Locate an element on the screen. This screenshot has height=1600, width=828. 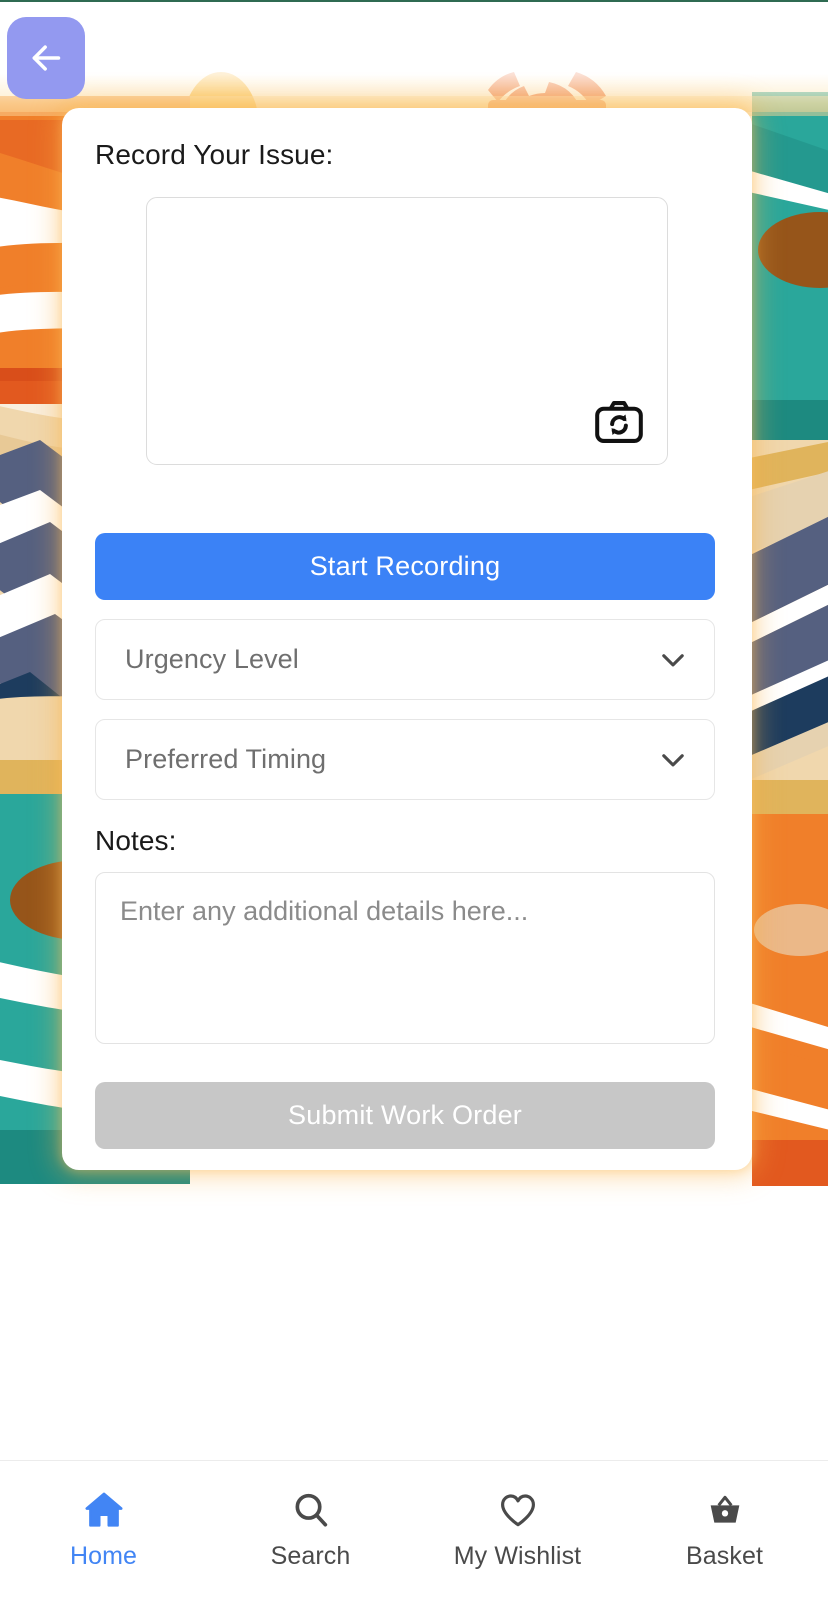
urgency-level-value: Urgency Level is located at coordinates (212, 659).